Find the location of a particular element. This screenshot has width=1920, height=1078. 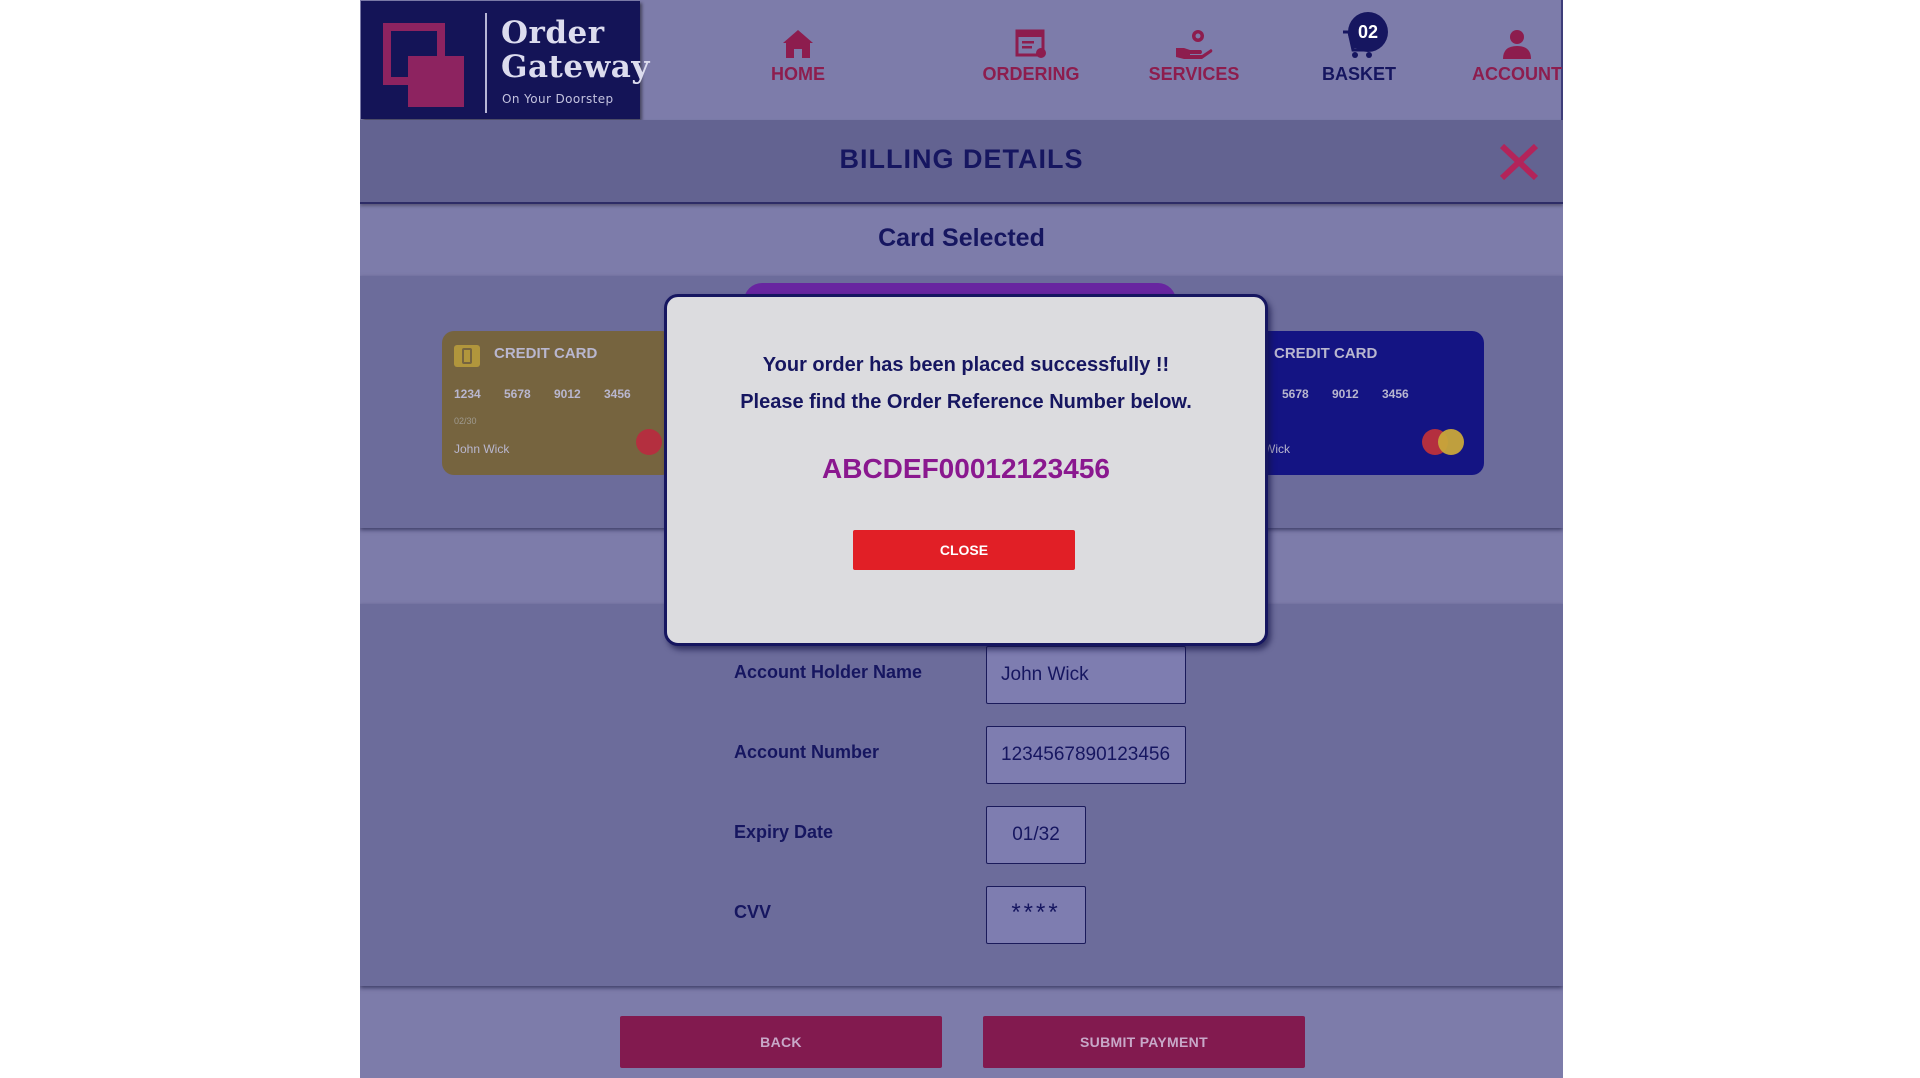

cvv-field: **** is located at coordinates (1036, 915).